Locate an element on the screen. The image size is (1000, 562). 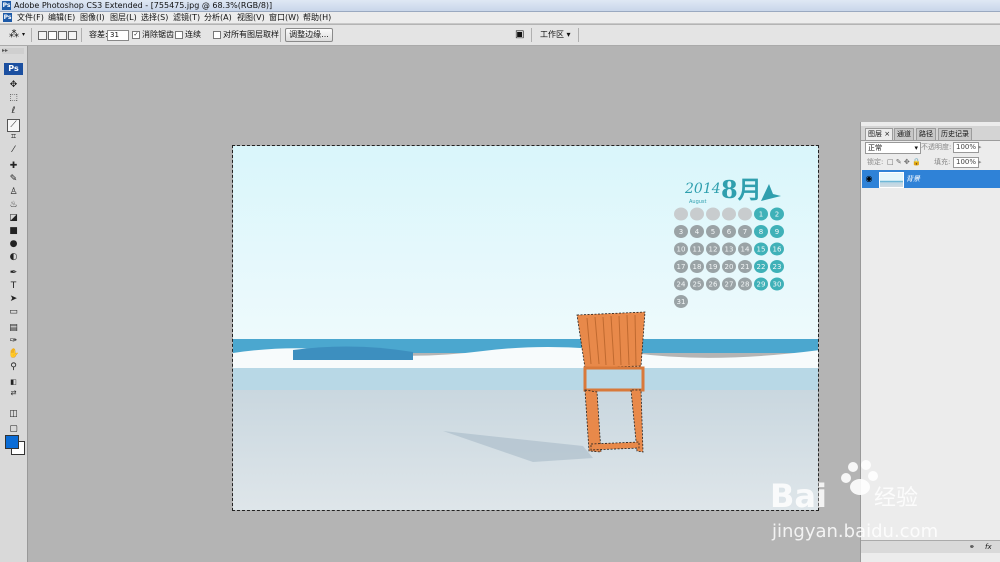
calendar-day-label: 31 is located at coordinates (681, 302).